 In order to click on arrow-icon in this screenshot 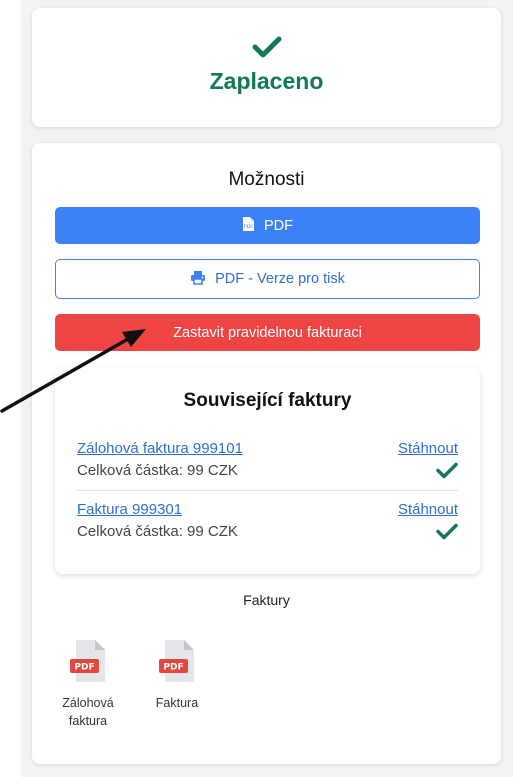, I will do `click(75, 372)`.